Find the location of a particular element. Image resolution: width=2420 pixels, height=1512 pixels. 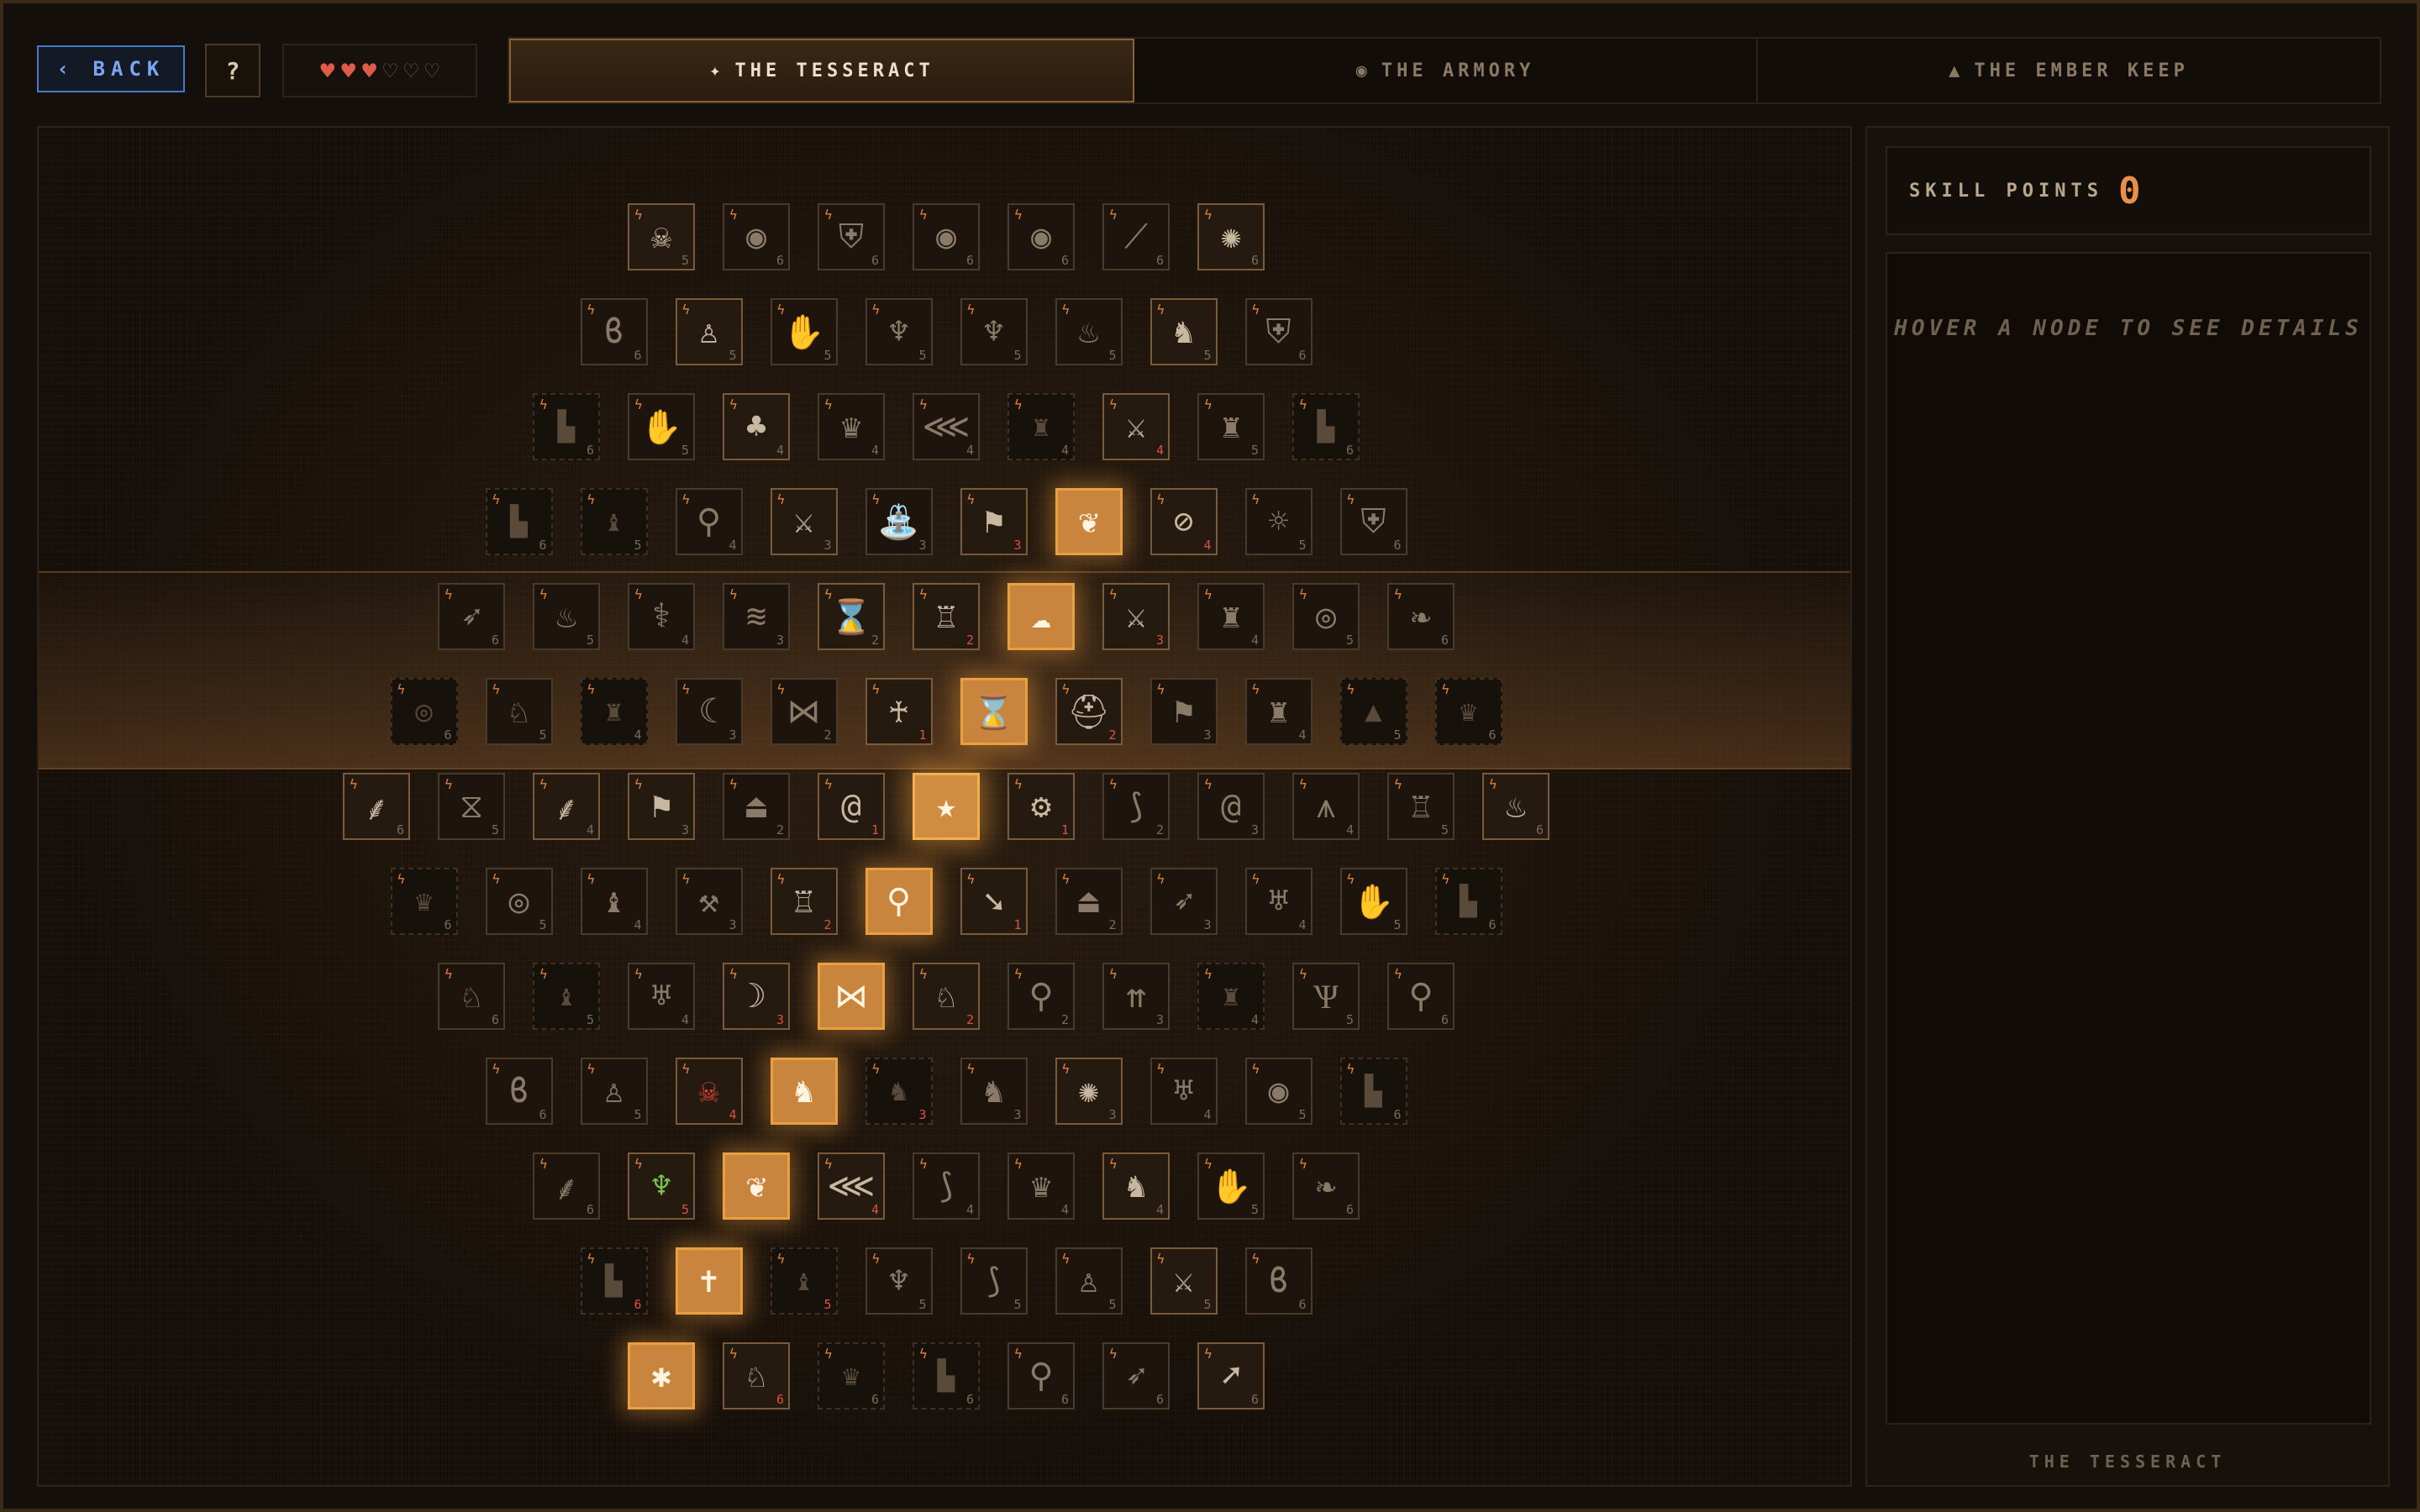

back-button: ‹ BACK is located at coordinates (111, 68).